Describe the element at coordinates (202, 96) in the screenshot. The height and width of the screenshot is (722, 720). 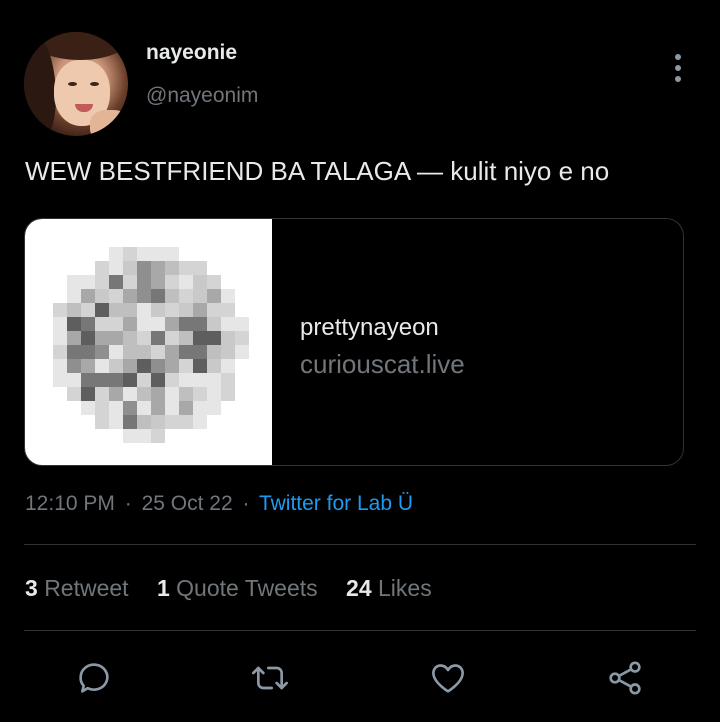
I see `user-handle: @nayeonim` at that location.